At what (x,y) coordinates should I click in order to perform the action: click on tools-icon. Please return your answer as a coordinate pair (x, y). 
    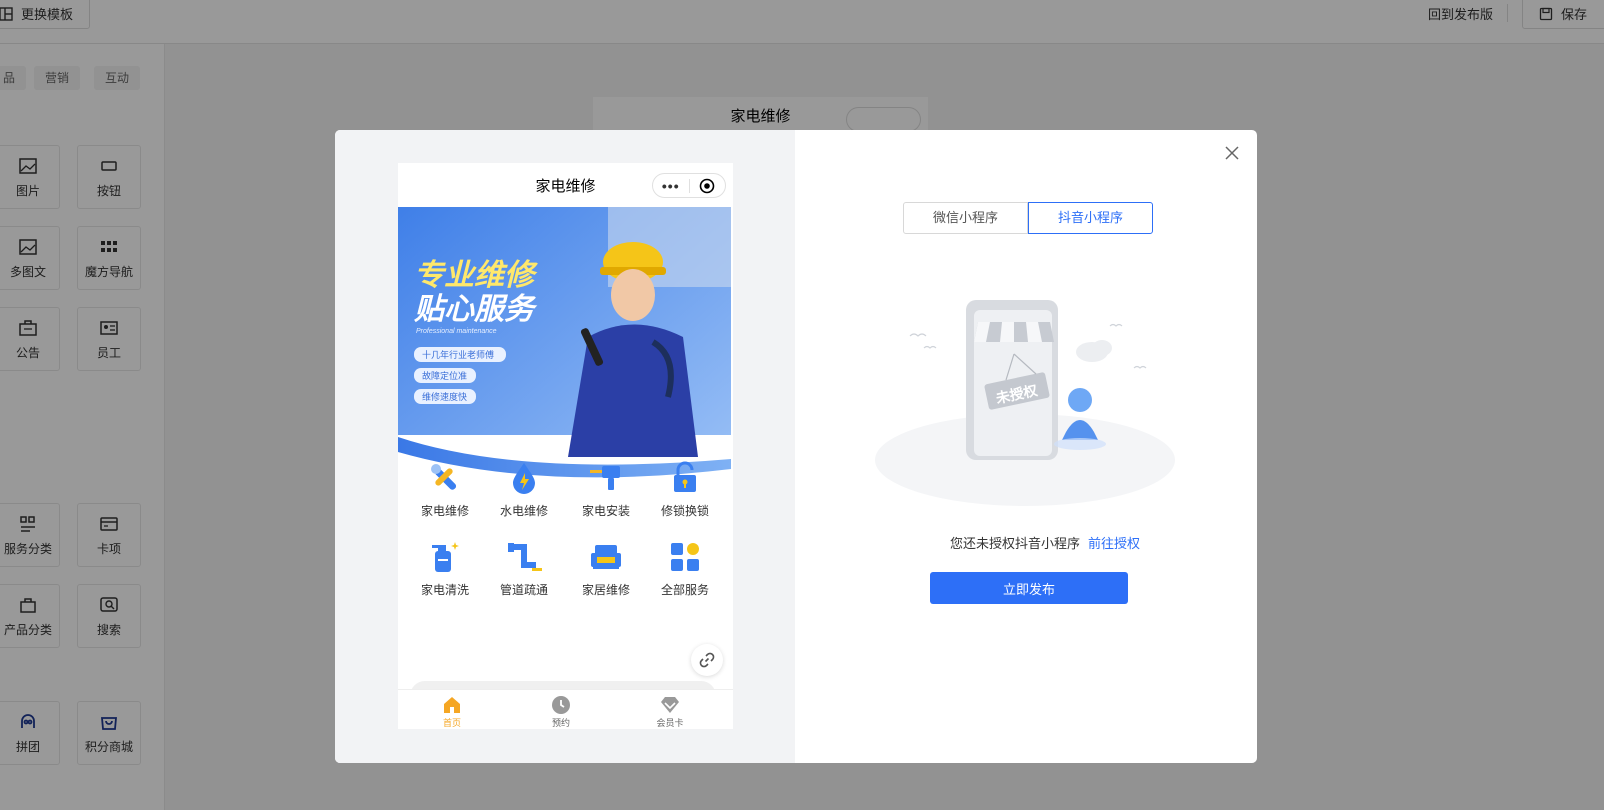
    Looking at the image, I should click on (444, 477).